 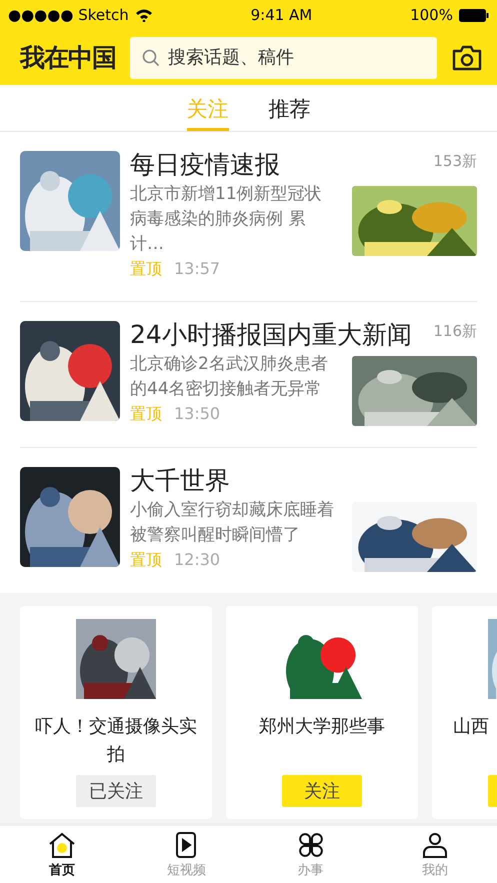 What do you see at coordinates (295, 57) in the screenshot?
I see `search-field: 搜索话题、稿件` at bounding box center [295, 57].